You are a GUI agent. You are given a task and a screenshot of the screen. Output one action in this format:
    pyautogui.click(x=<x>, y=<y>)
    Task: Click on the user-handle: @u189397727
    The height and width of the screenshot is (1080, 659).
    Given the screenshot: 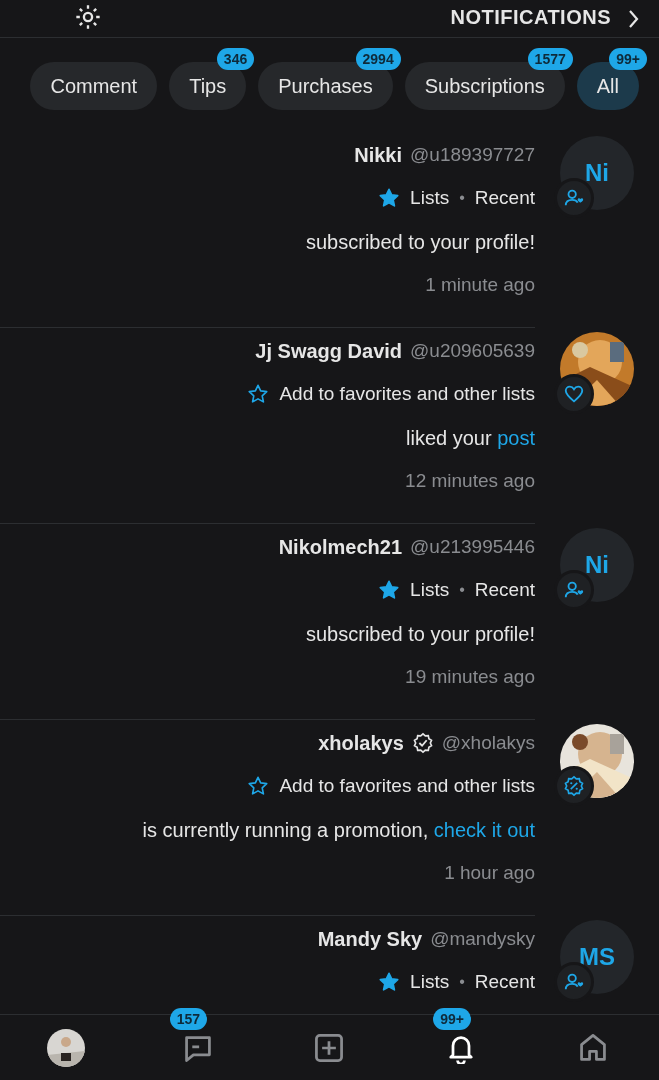 What is the action you would take?
    pyautogui.click(x=472, y=155)
    